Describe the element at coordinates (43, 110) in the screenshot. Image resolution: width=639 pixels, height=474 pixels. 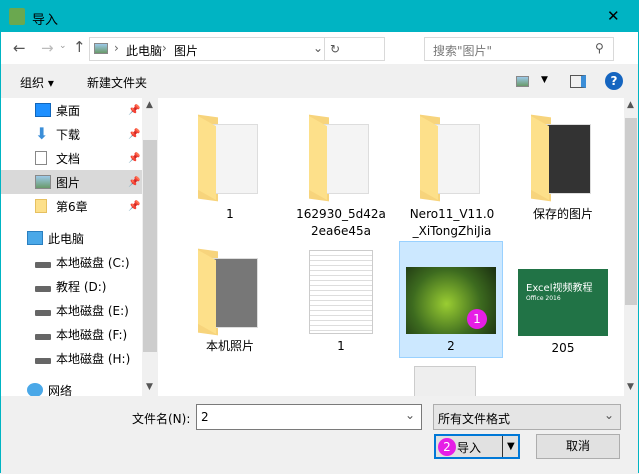
I see `desktop-icon` at that location.